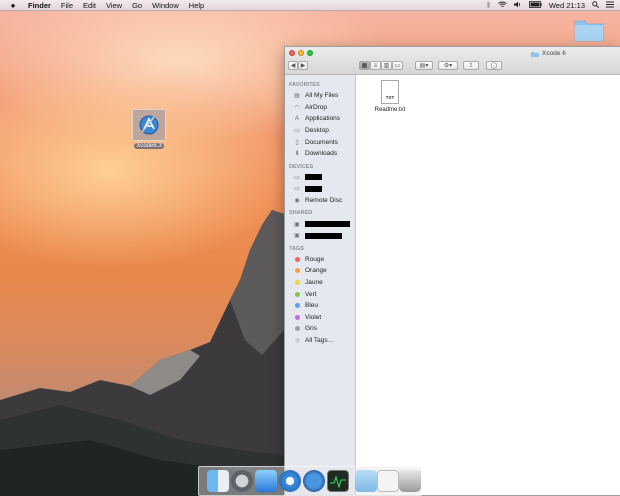  Describe the element at coordinates (303, 65) in the screenshot. I see `forward-button: ▶` at that location.